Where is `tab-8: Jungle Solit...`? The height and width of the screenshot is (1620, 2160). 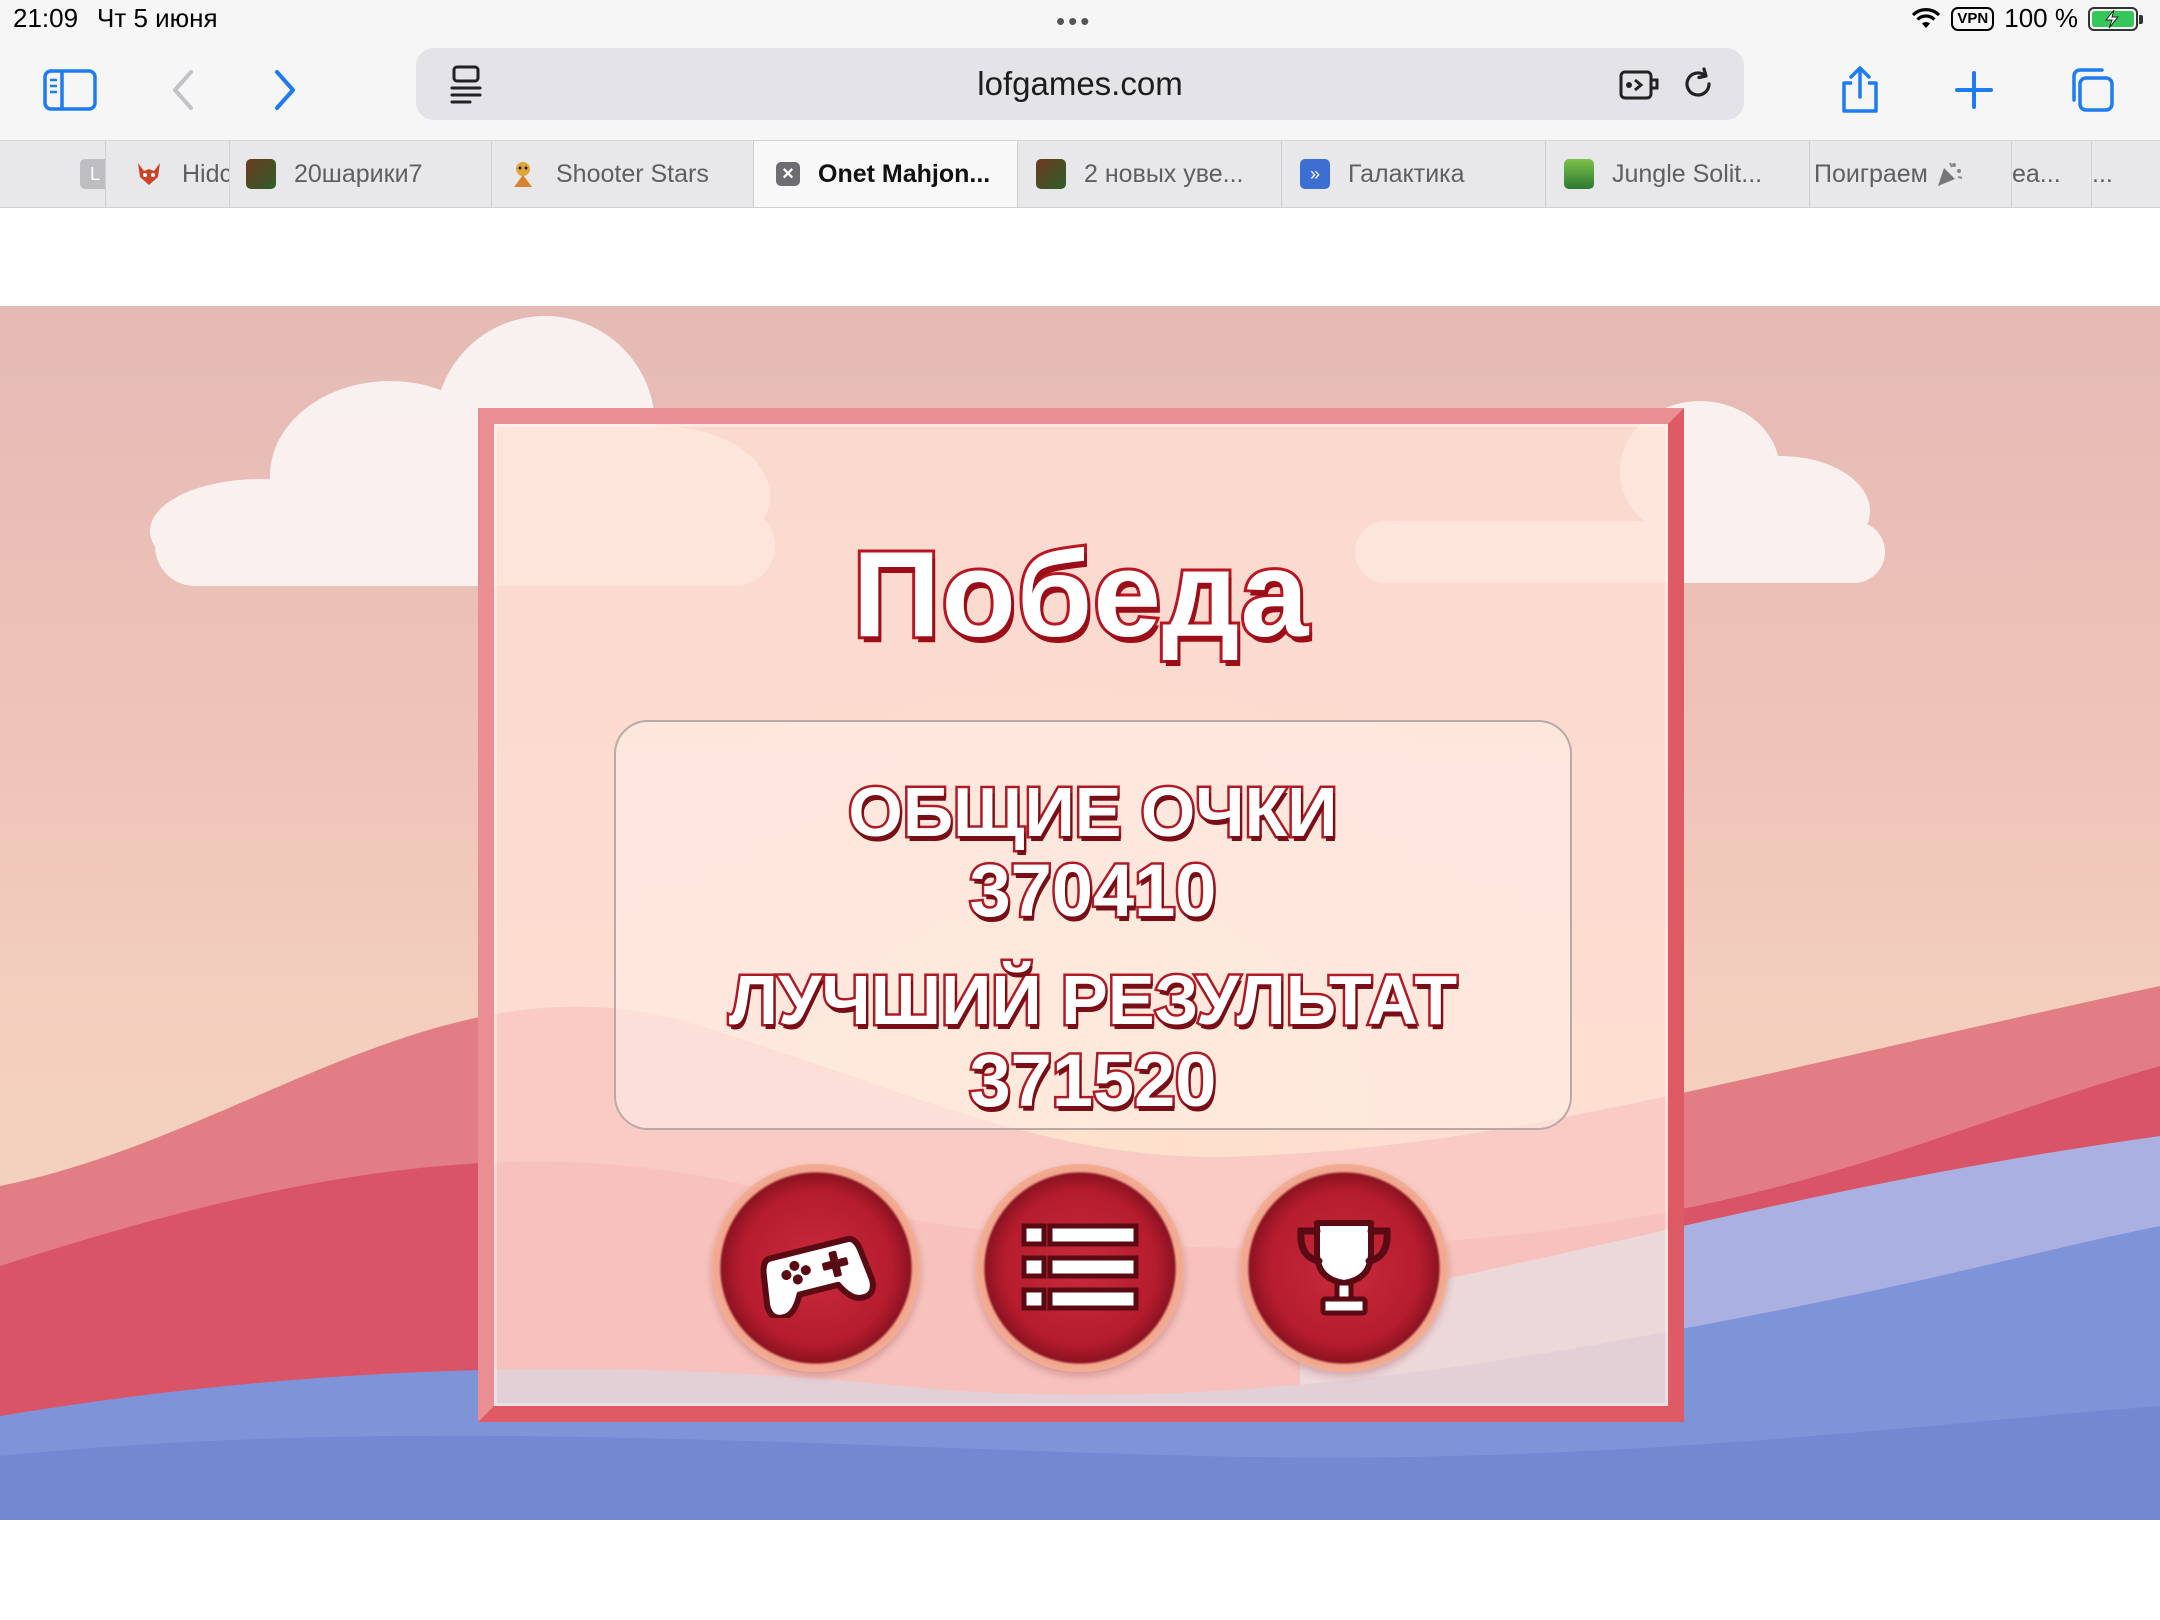 tab-8: Jungle Solit... is located at coordinates (1678, 174).